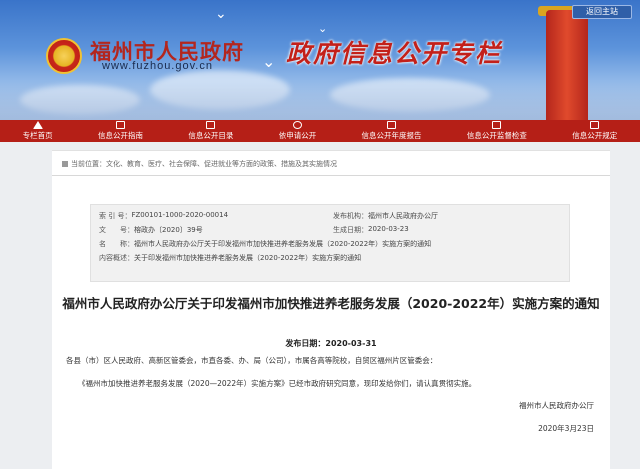  I want to click on person-icon, so click(297, 125).